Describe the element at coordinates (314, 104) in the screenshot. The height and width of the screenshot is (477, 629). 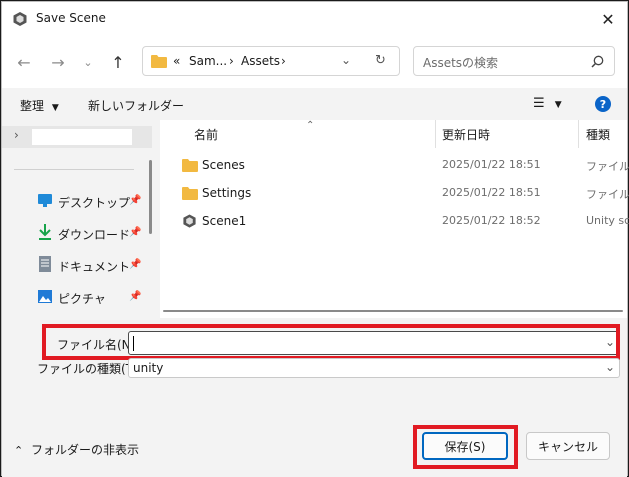
I see `toolbar: 整理 ▼ 新しいフォルダー ☰ ▼ ?` at that location.